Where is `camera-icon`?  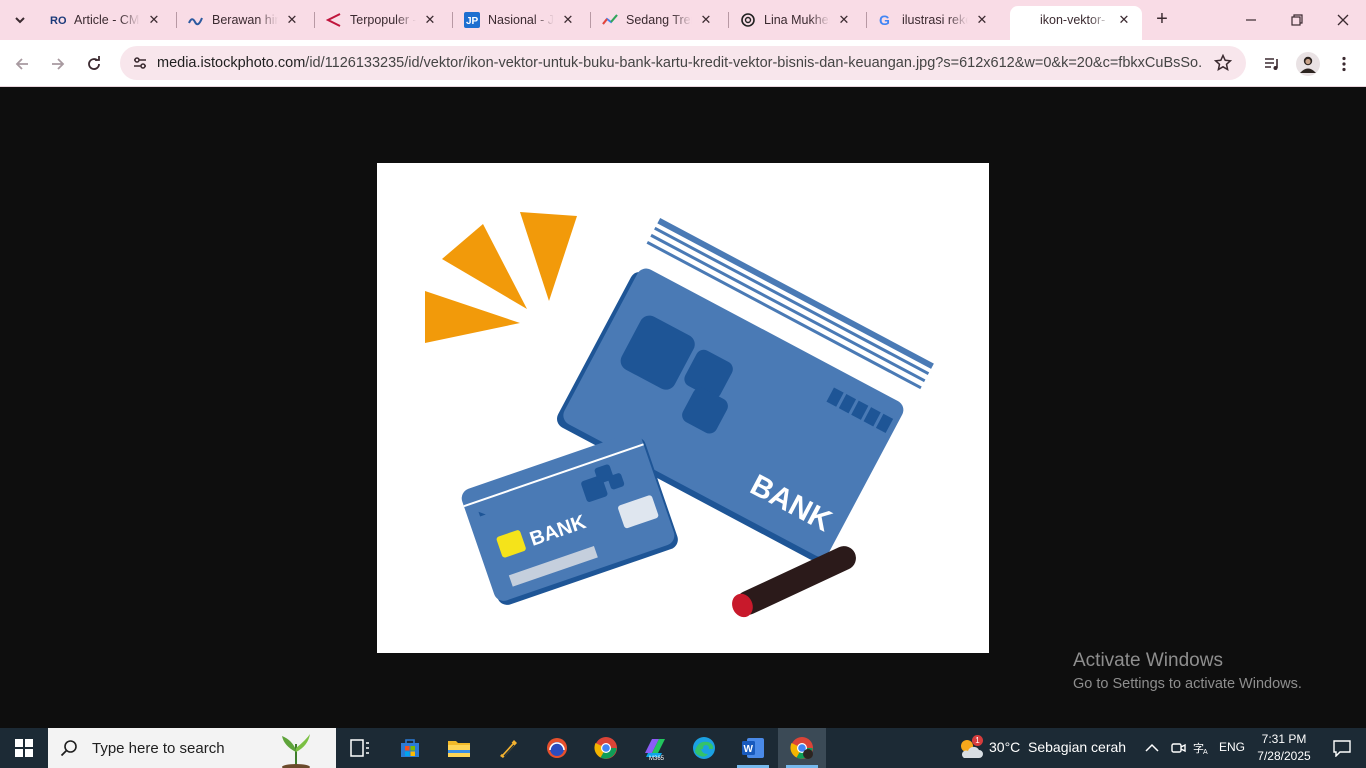
camera-icon is located at coordinates (1178, 748).